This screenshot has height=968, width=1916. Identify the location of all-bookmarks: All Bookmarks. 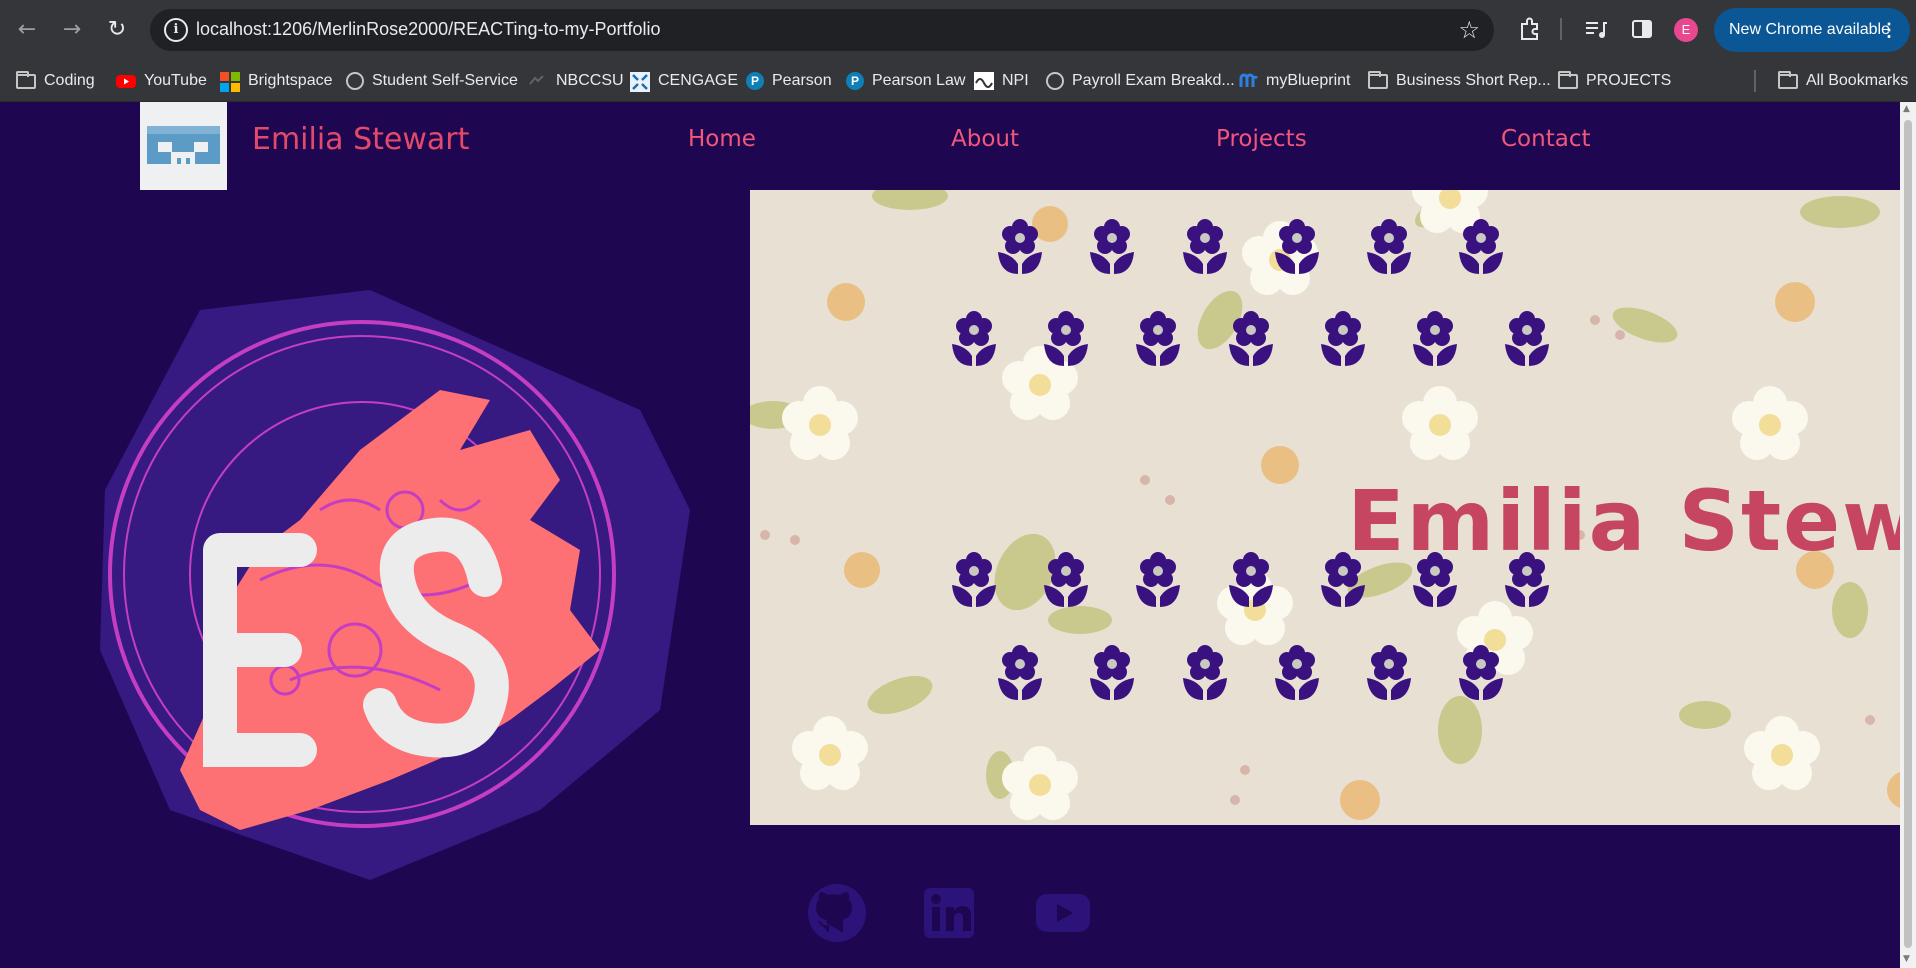
(1843, 81).